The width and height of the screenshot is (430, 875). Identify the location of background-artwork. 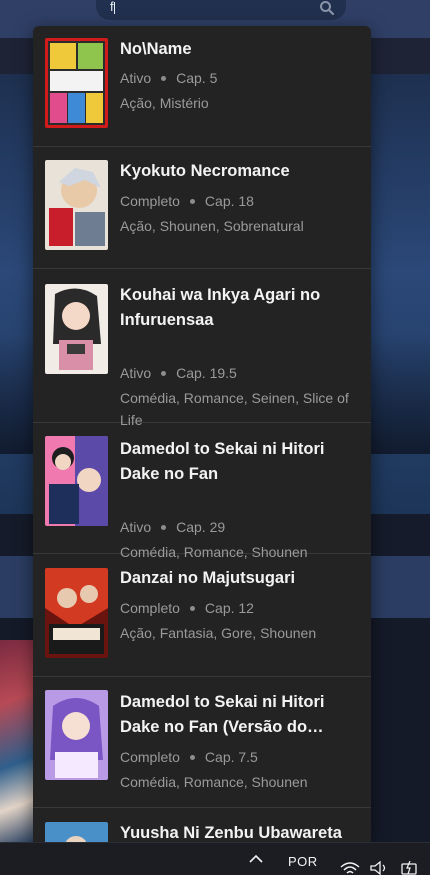
(18, 741).